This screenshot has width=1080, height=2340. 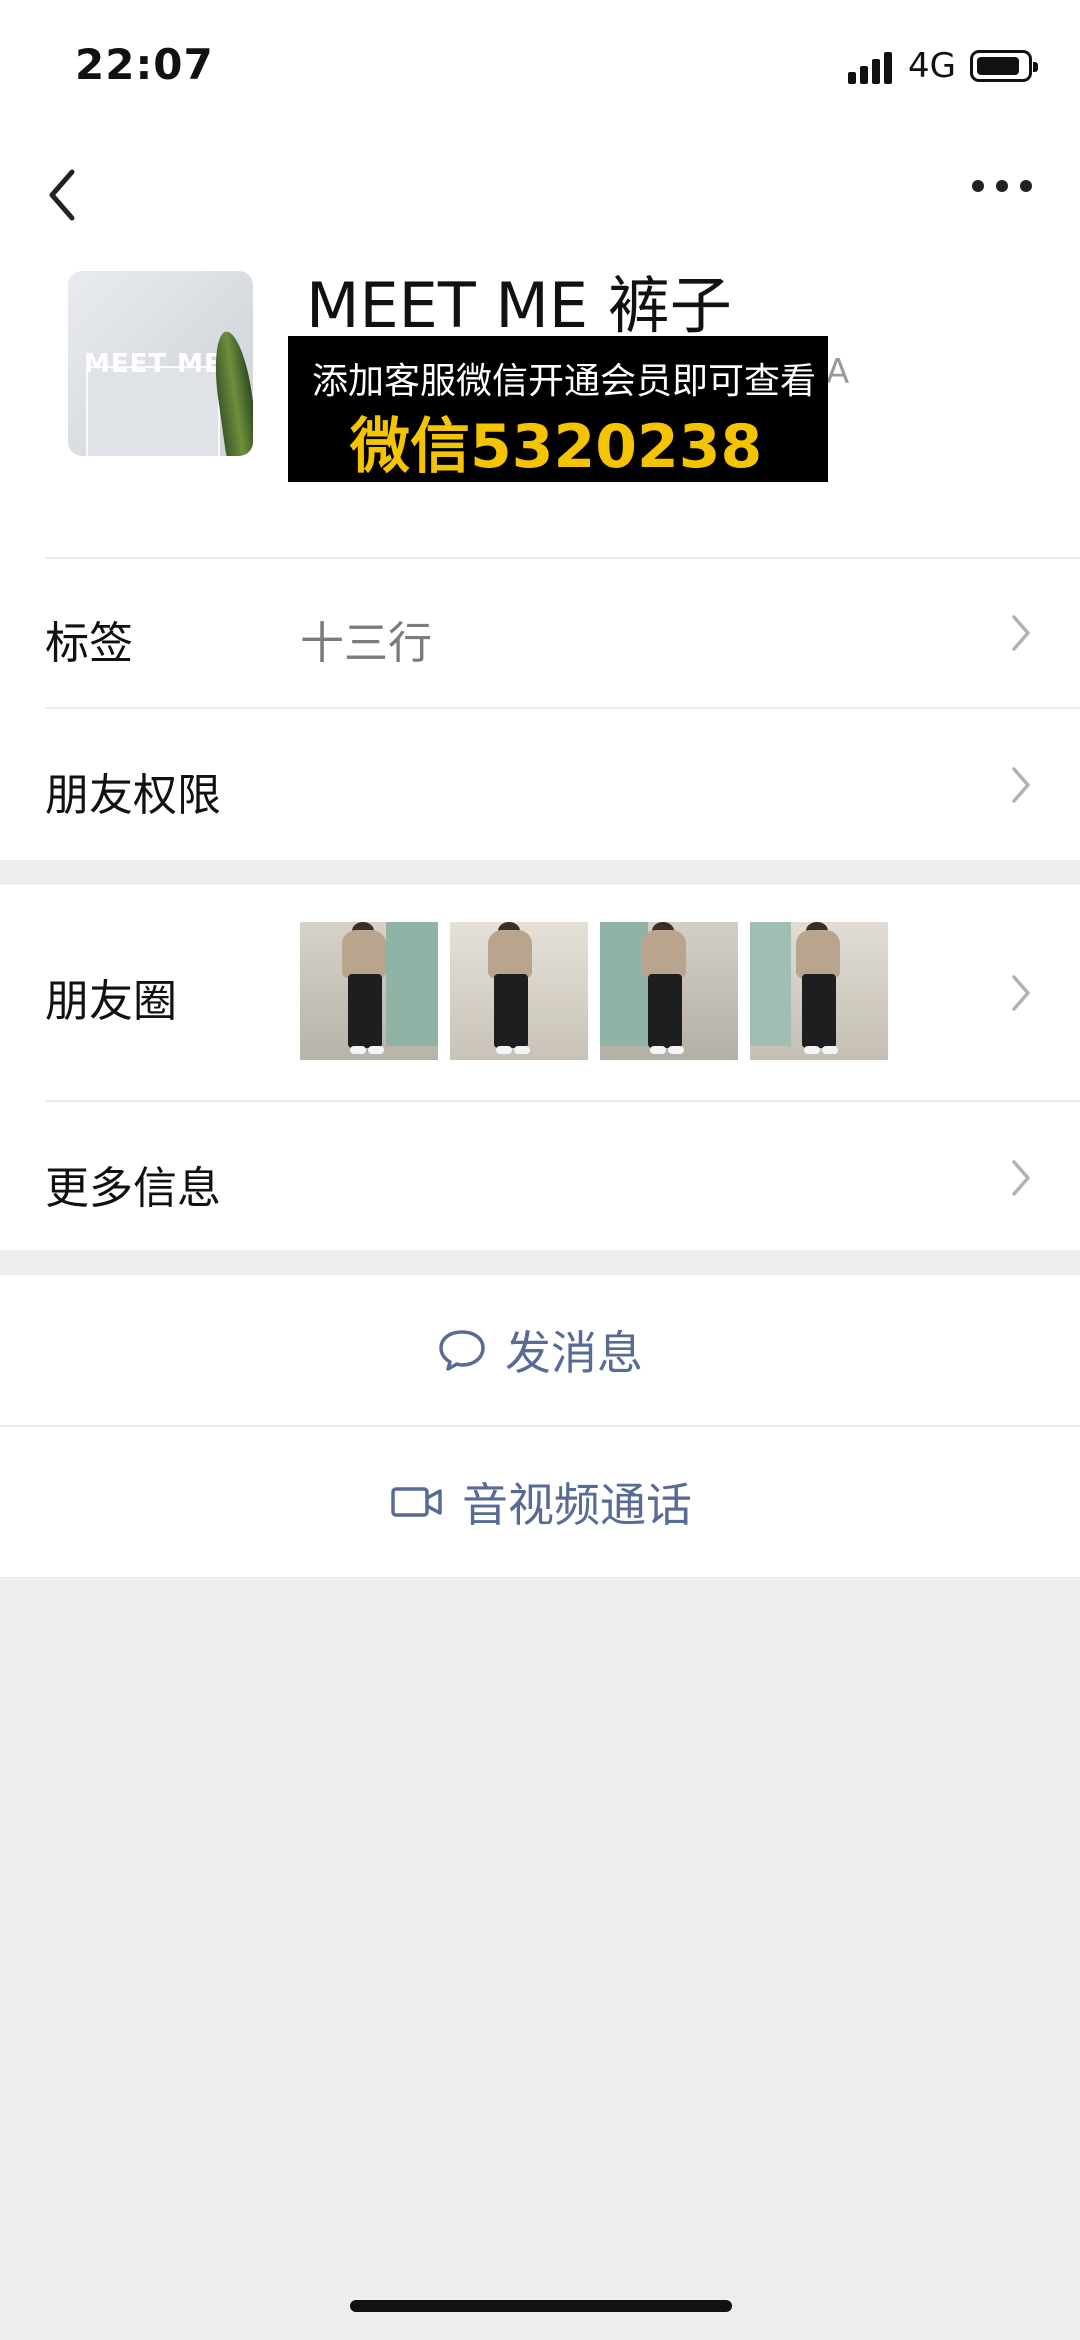 I want to click on friend-permissions-label: 朋友权限, so click(x=133, y=795).